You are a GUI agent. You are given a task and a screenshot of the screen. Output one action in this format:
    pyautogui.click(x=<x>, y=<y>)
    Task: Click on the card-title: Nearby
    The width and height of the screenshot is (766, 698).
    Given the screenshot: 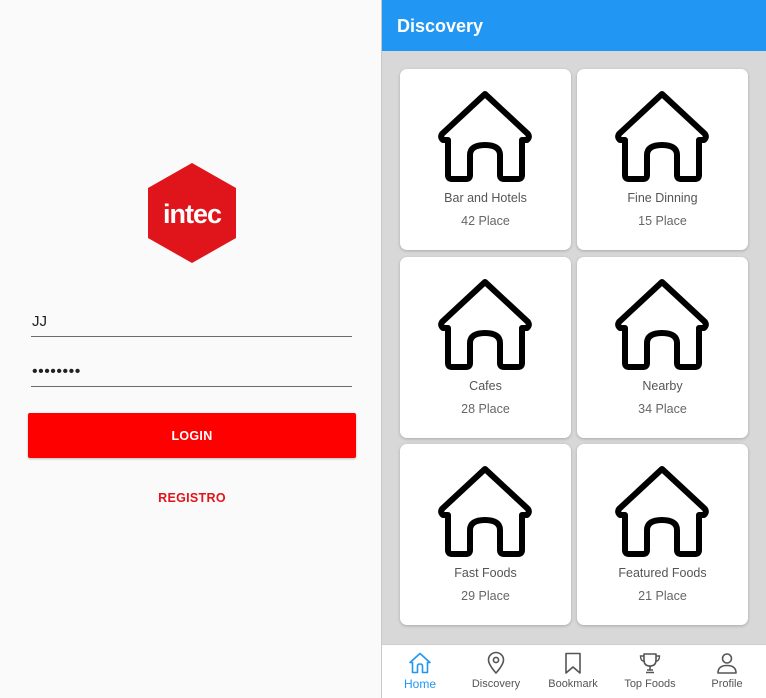 What is the action you would take?
    pyautogui.click(x=662, y=386)
    